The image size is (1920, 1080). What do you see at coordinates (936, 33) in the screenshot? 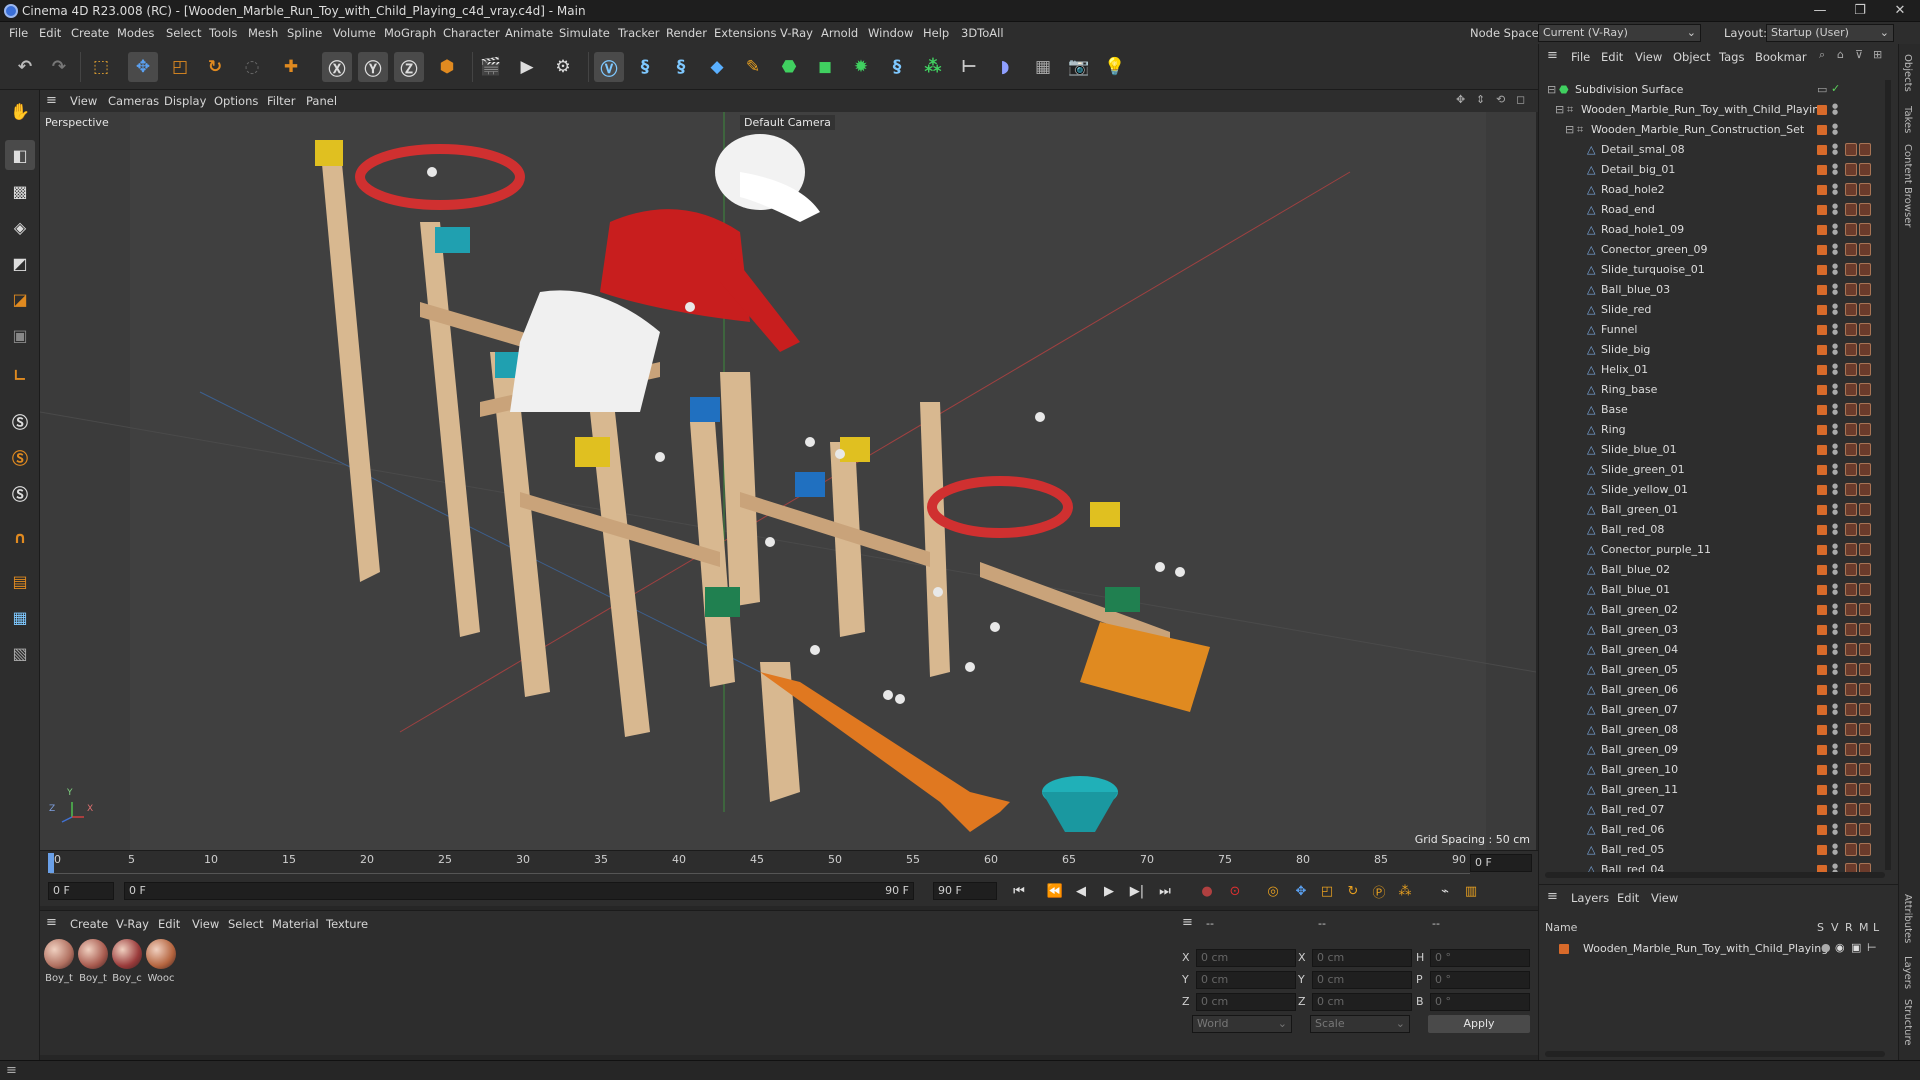
I see `menu-help: Help` at bounding box center [936, 33].